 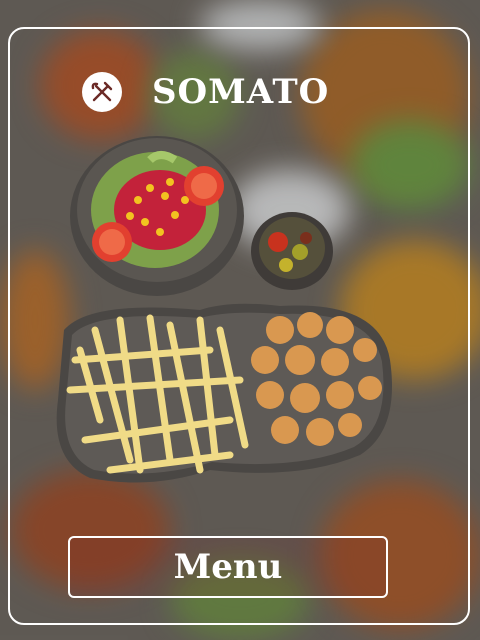 What do you see at coordinates (228, 567) in the screenshot?
I see `menu-button: Menu` at bounding box center [228, 567].